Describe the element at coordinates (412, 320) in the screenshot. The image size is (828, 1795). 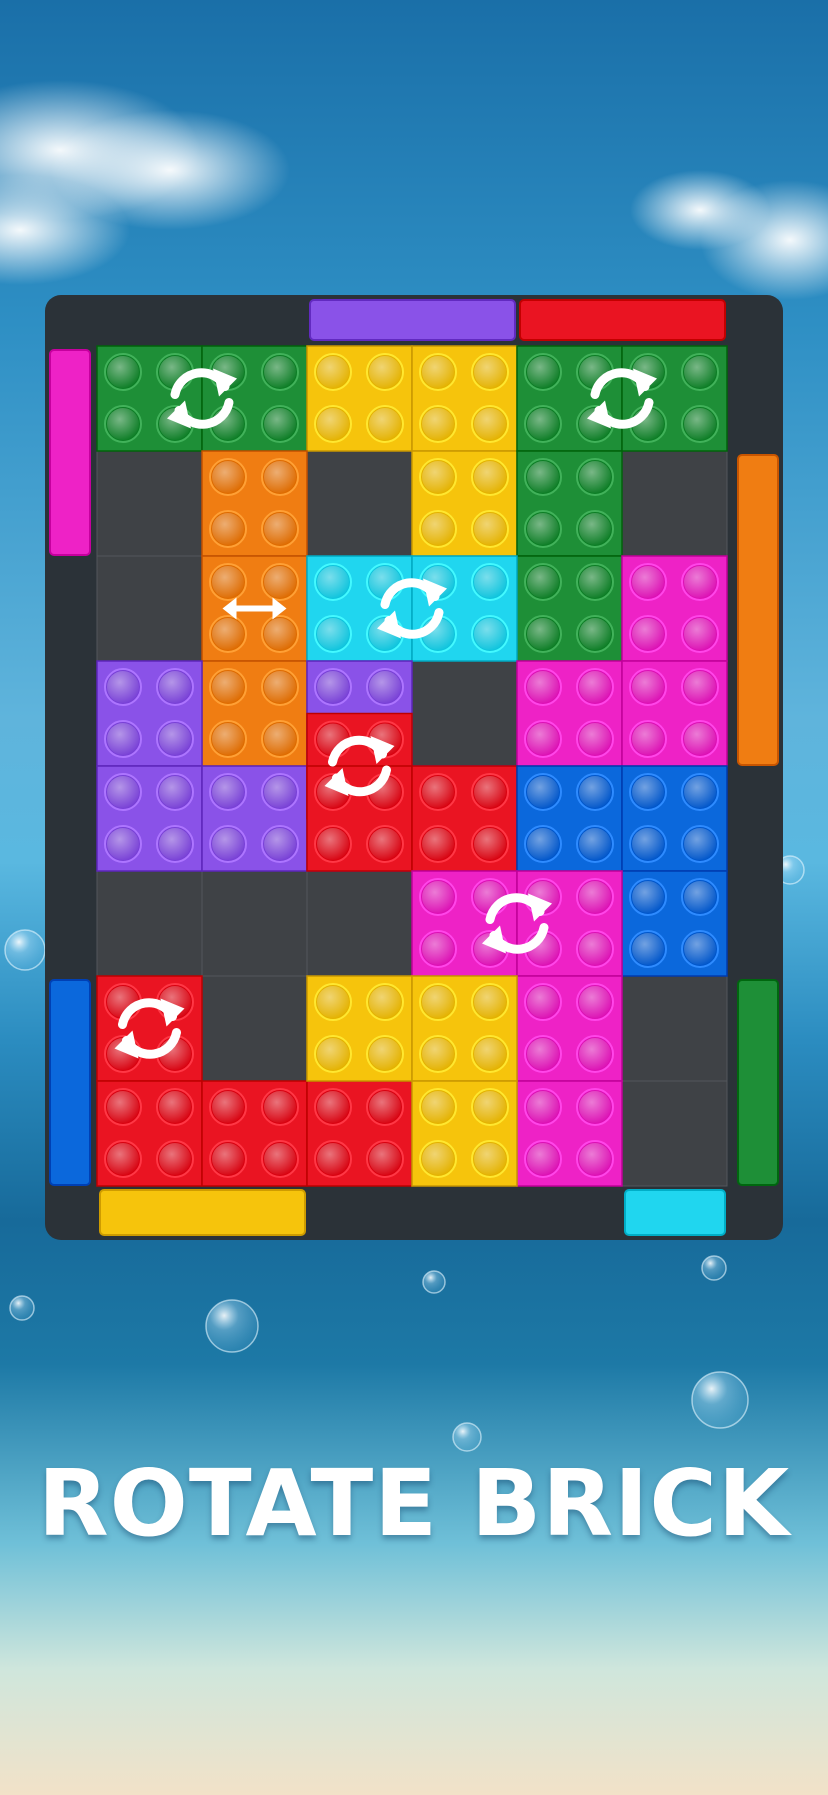
I see `exit-gate-top-purple` at that location.